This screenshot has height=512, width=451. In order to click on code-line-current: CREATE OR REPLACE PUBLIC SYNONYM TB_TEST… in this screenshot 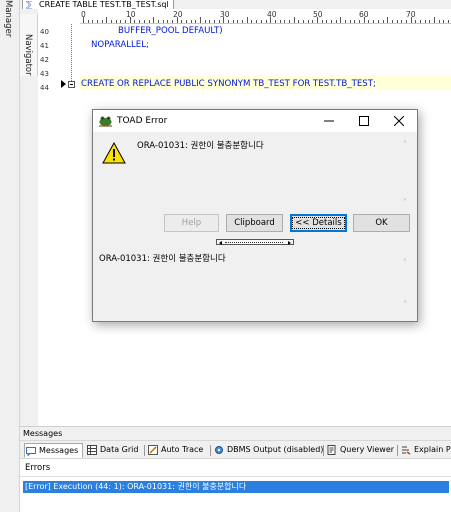, I will do `click(228, 84)`.